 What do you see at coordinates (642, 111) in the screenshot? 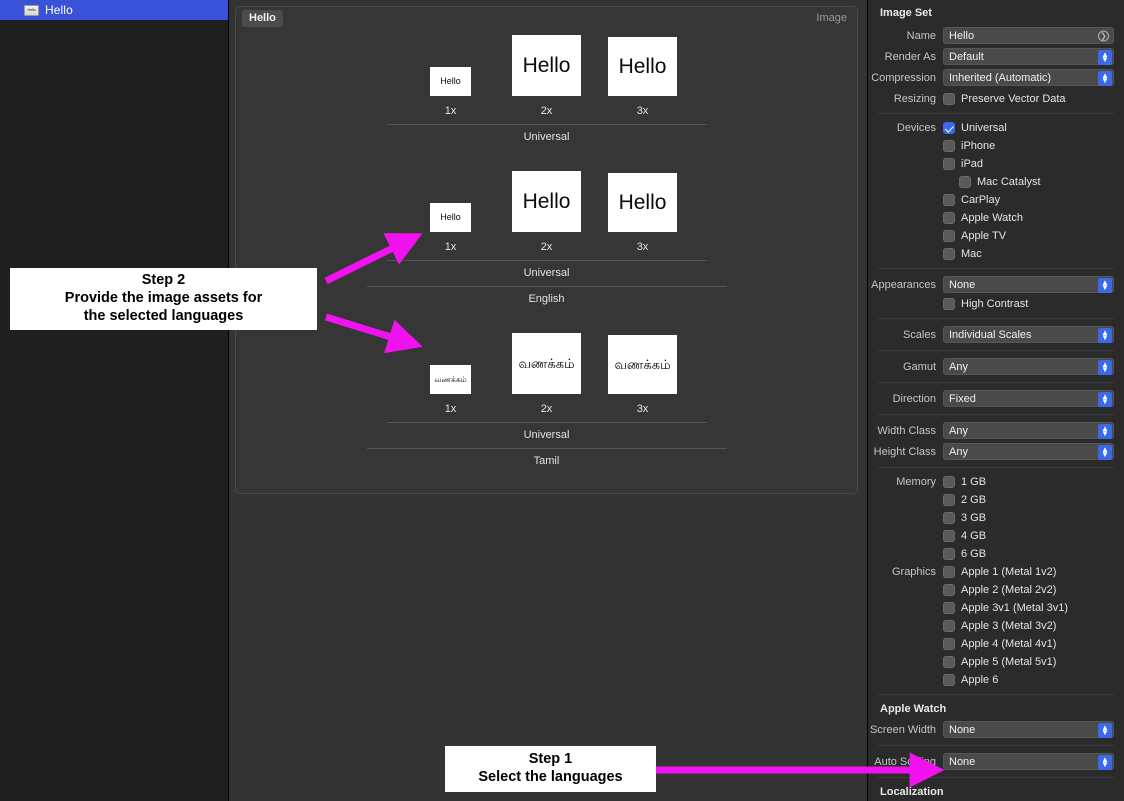
I see `scale-label-3x: 3x` at bounding box center [642, 111].